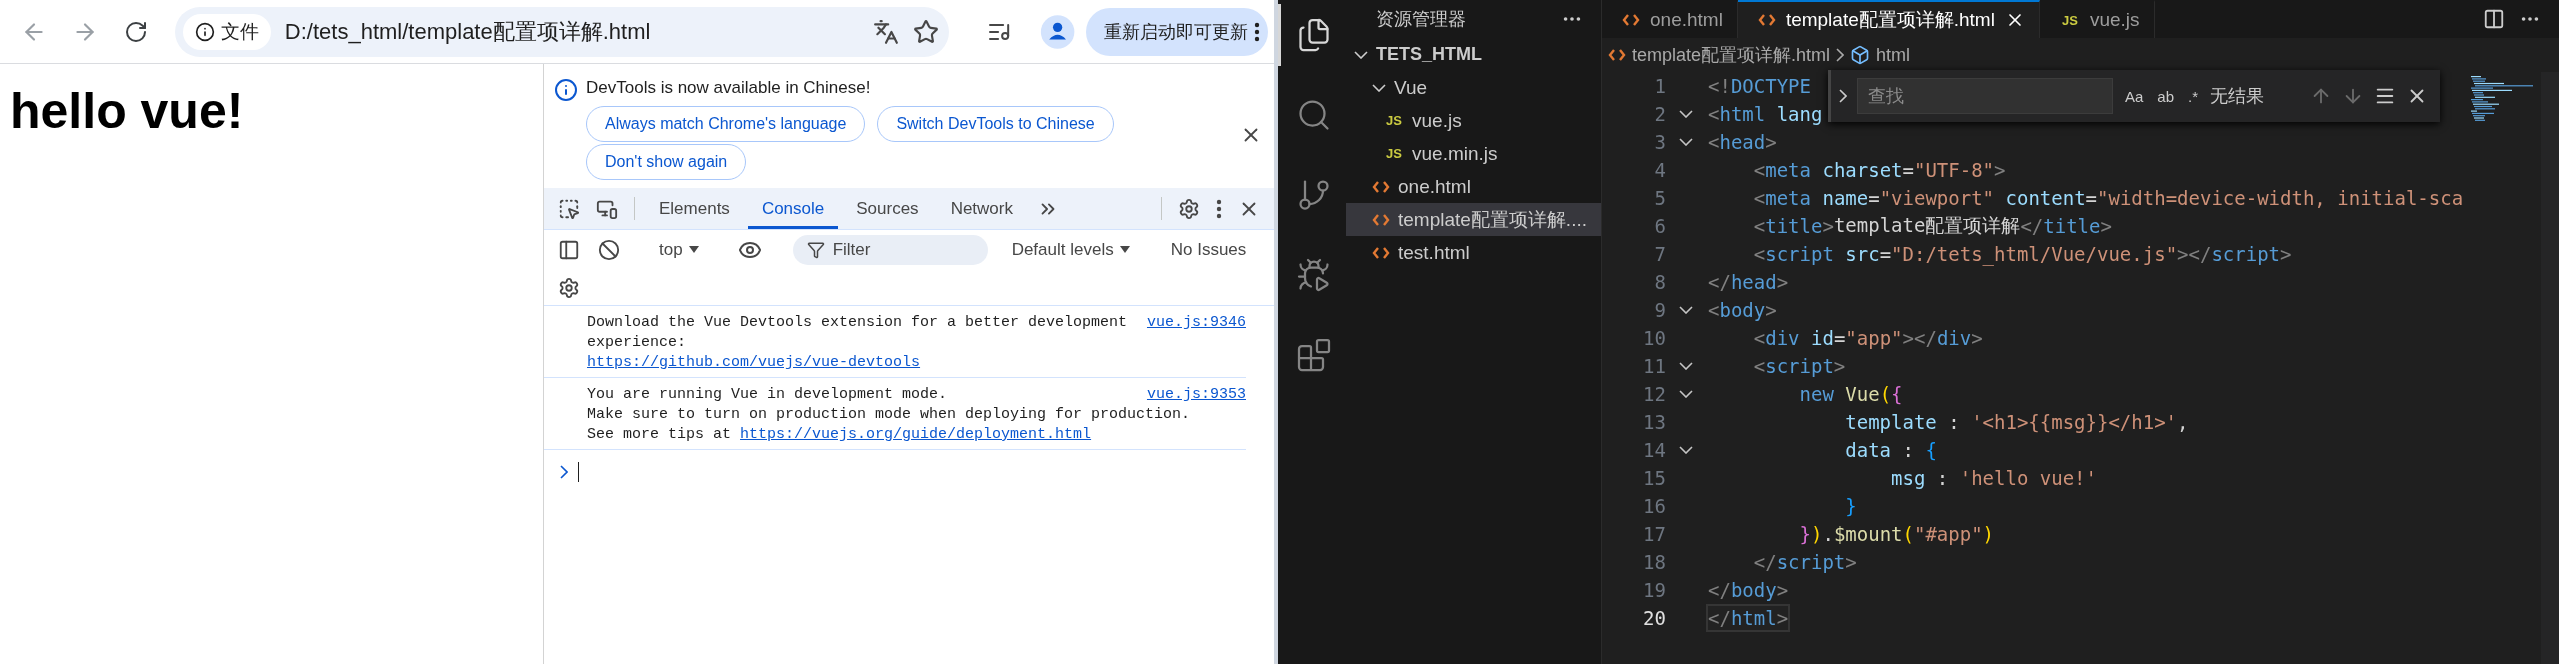  Describe the element at coordinates (1208, 250) in the screenshot. I see `issues-button: No Issues` at that location.